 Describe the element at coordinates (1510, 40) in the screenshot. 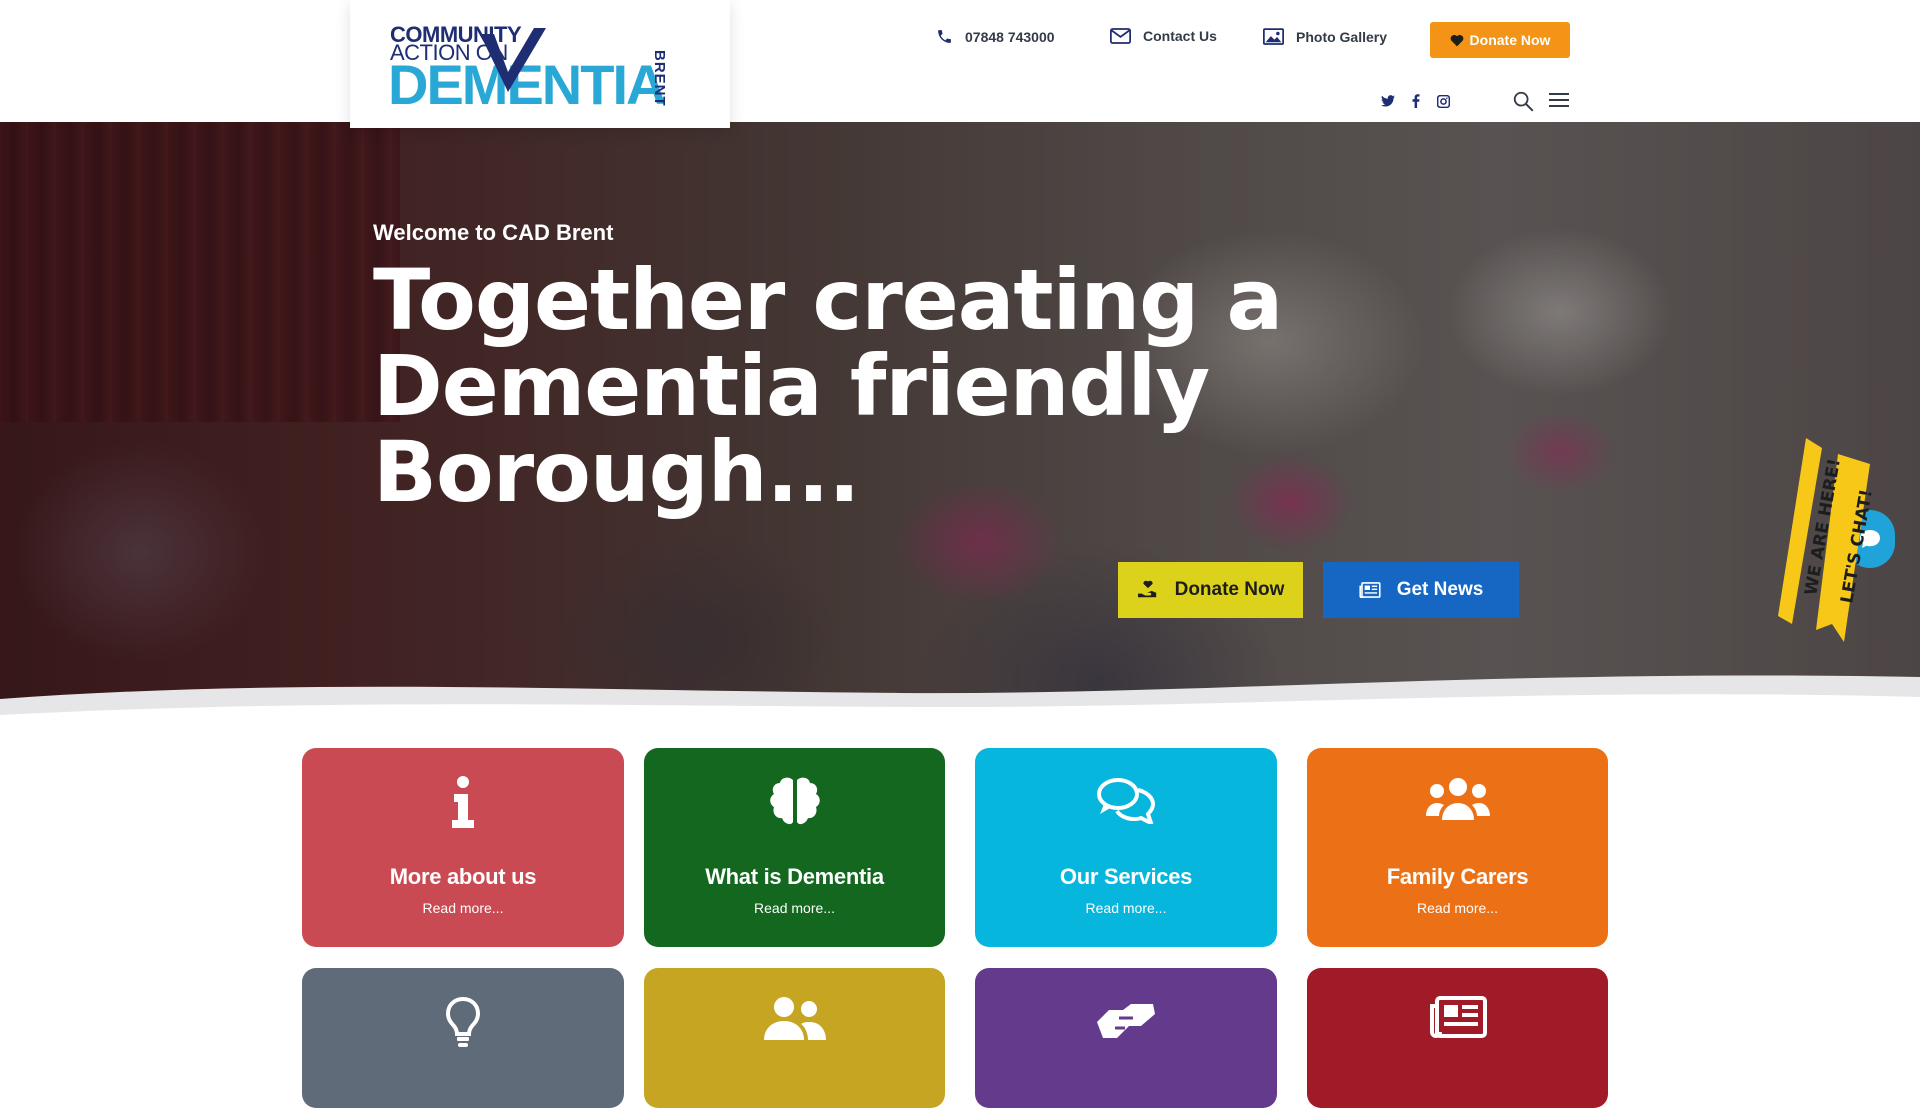

I see `donate-label-header: Donate Now` at that location.